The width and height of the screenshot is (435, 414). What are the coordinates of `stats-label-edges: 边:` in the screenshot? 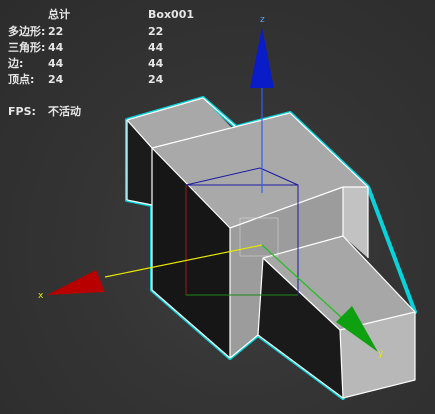 It's located at (16, 63).